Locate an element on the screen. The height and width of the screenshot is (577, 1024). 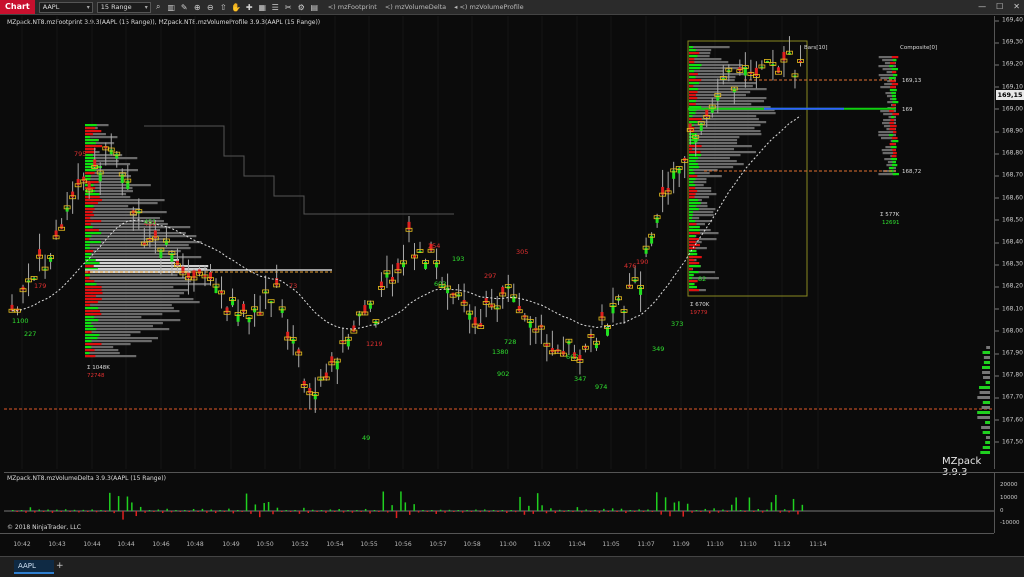
time-tick-label: 11:07 is located at coordinates (646, 544).